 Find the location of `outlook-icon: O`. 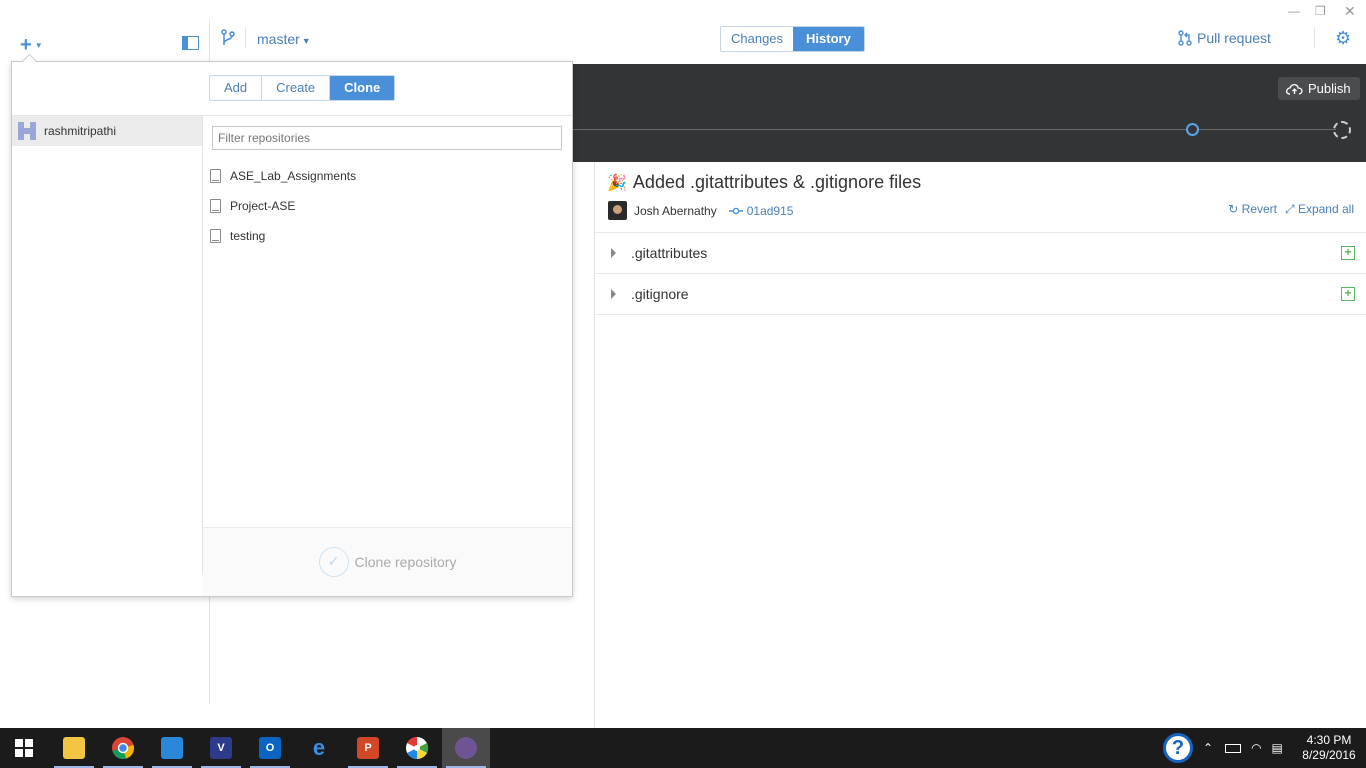

outlook-icon: O is located at coordinates (270, 748).